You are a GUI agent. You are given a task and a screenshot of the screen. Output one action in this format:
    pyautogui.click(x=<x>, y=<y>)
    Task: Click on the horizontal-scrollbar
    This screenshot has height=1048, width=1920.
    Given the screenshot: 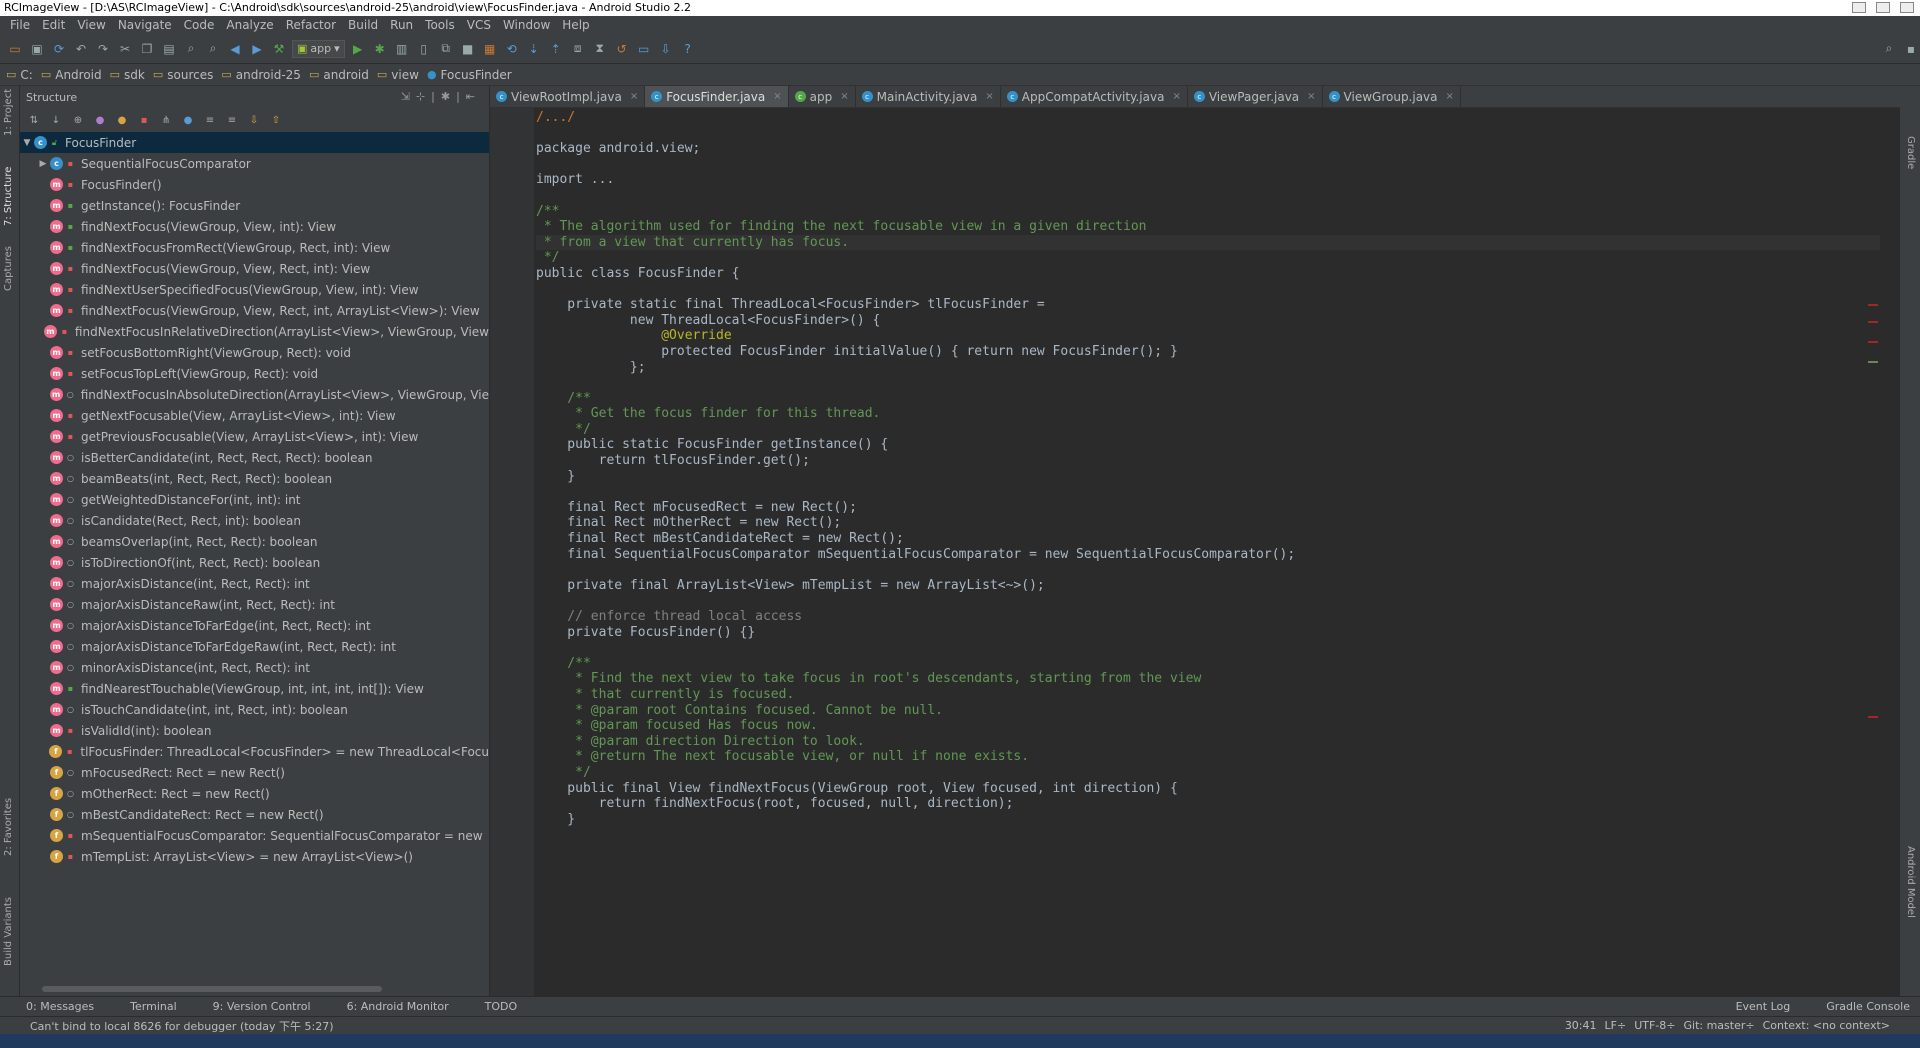 What is the action you would take?
    pyautogui.click(x=212, y=989)
    